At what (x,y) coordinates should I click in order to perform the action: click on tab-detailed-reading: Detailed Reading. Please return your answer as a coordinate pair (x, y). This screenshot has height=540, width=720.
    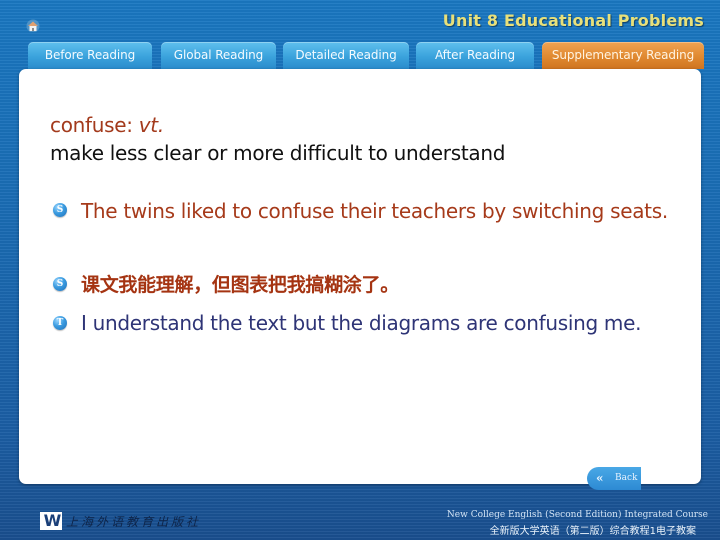
    Looking at the image, I should click on (346, 55).